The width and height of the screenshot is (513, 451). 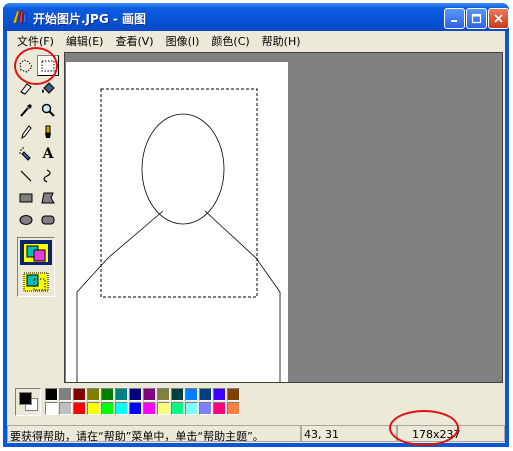 I want to click on tool-options-box, so click(x=36, y=267).